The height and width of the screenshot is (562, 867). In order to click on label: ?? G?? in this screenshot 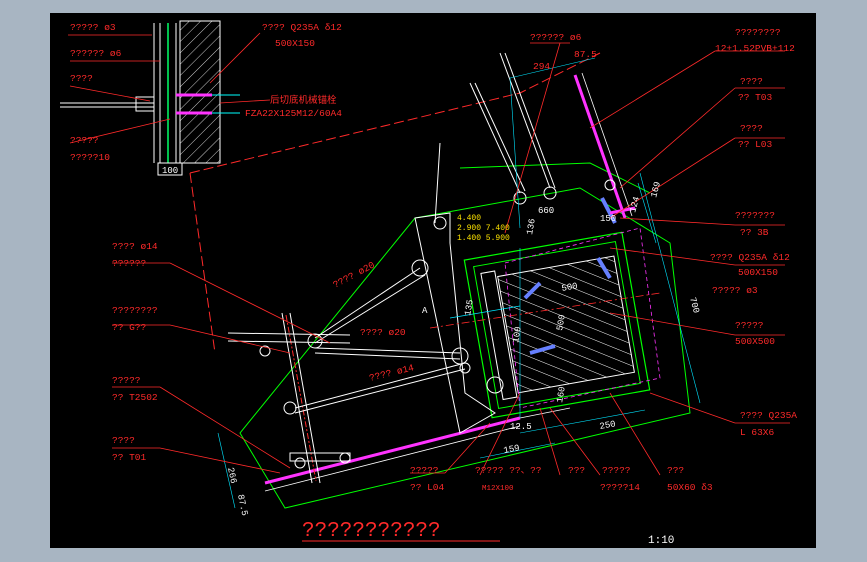, I will do `click(129, 327)`.